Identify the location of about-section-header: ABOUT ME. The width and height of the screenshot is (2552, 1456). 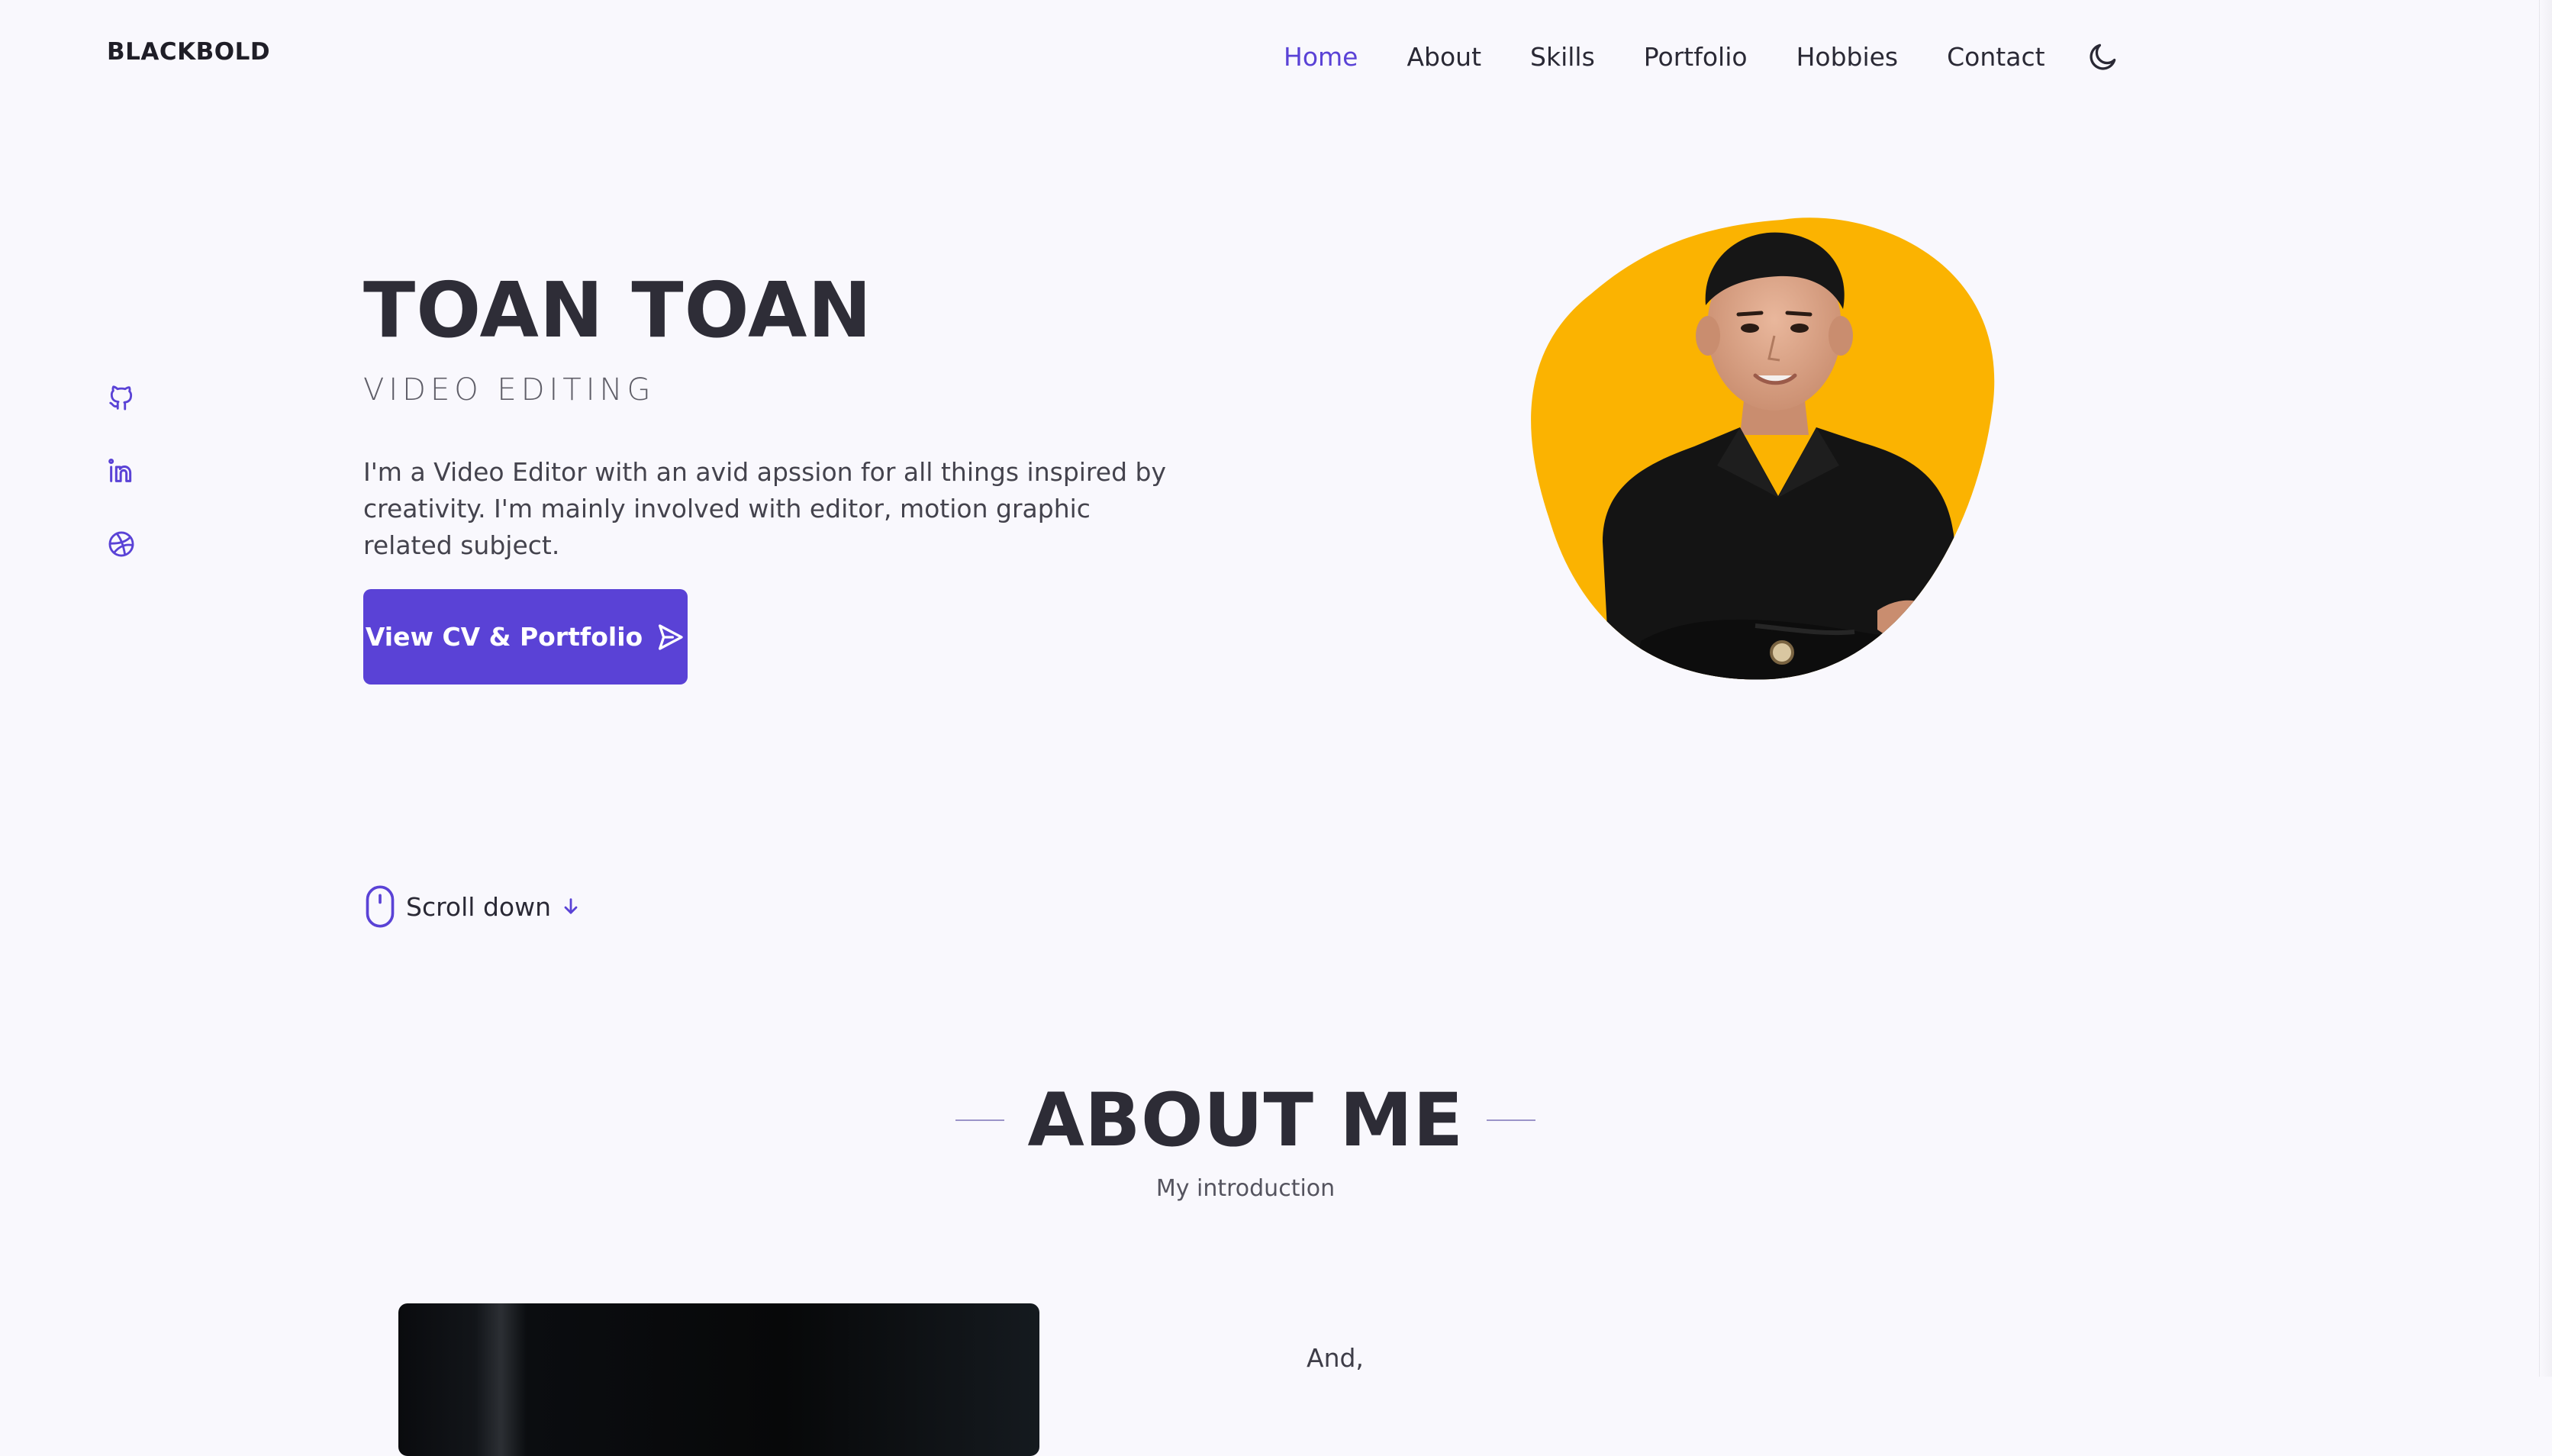
(1245, 1120).